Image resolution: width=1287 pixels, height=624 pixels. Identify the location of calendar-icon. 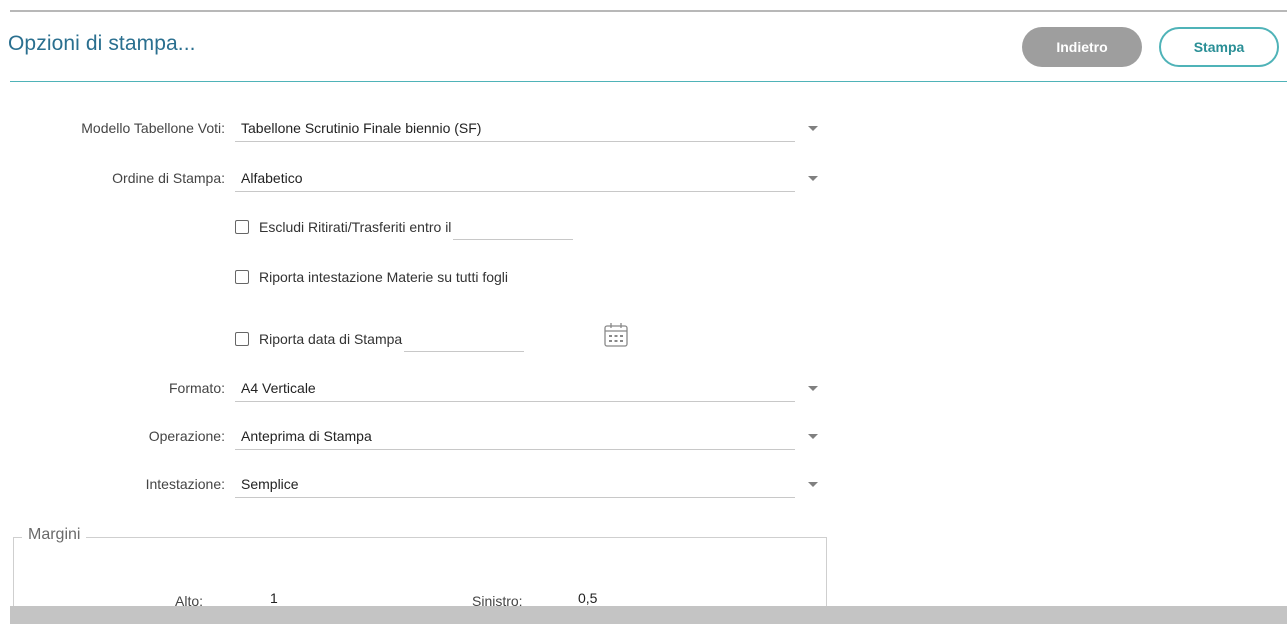
(616, 335).